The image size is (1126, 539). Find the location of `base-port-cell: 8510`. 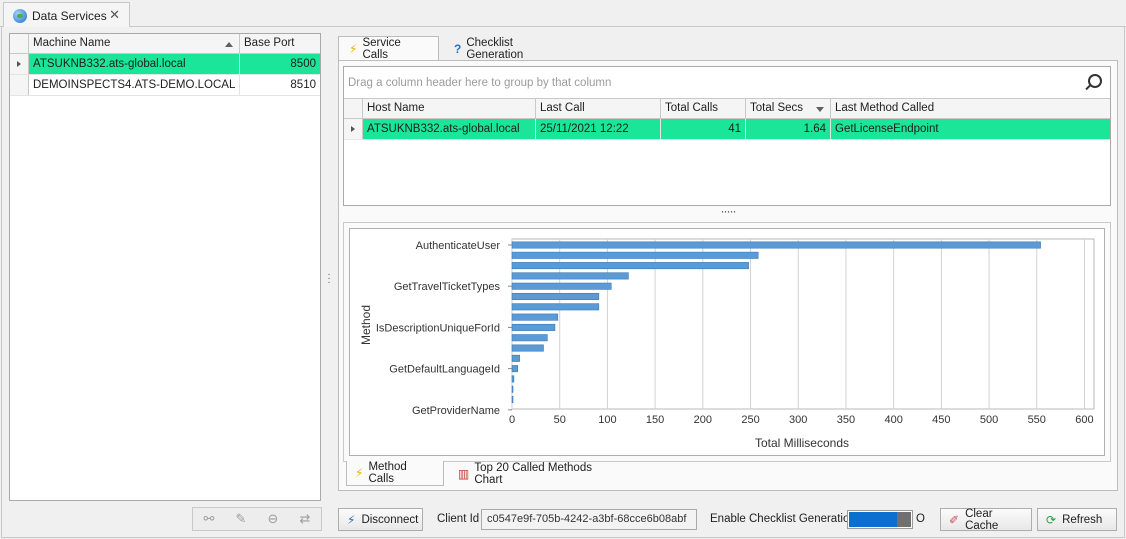

base-port-cell: 8510 is located at coordinates (280, 85).